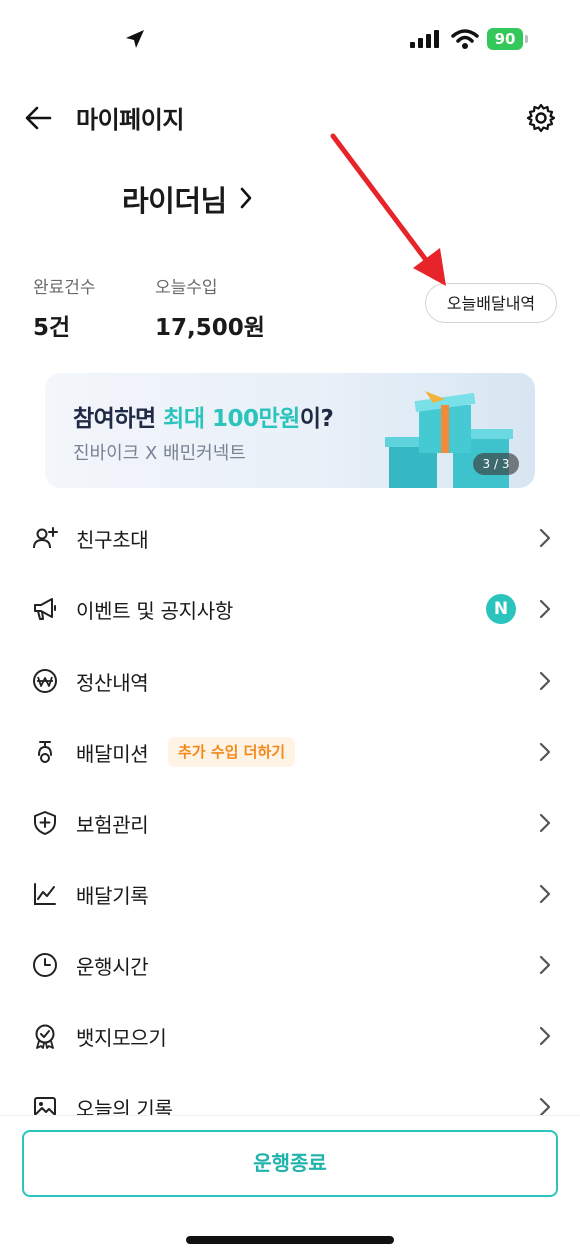  I want to click on battery-level: 90, so click(505, 39).